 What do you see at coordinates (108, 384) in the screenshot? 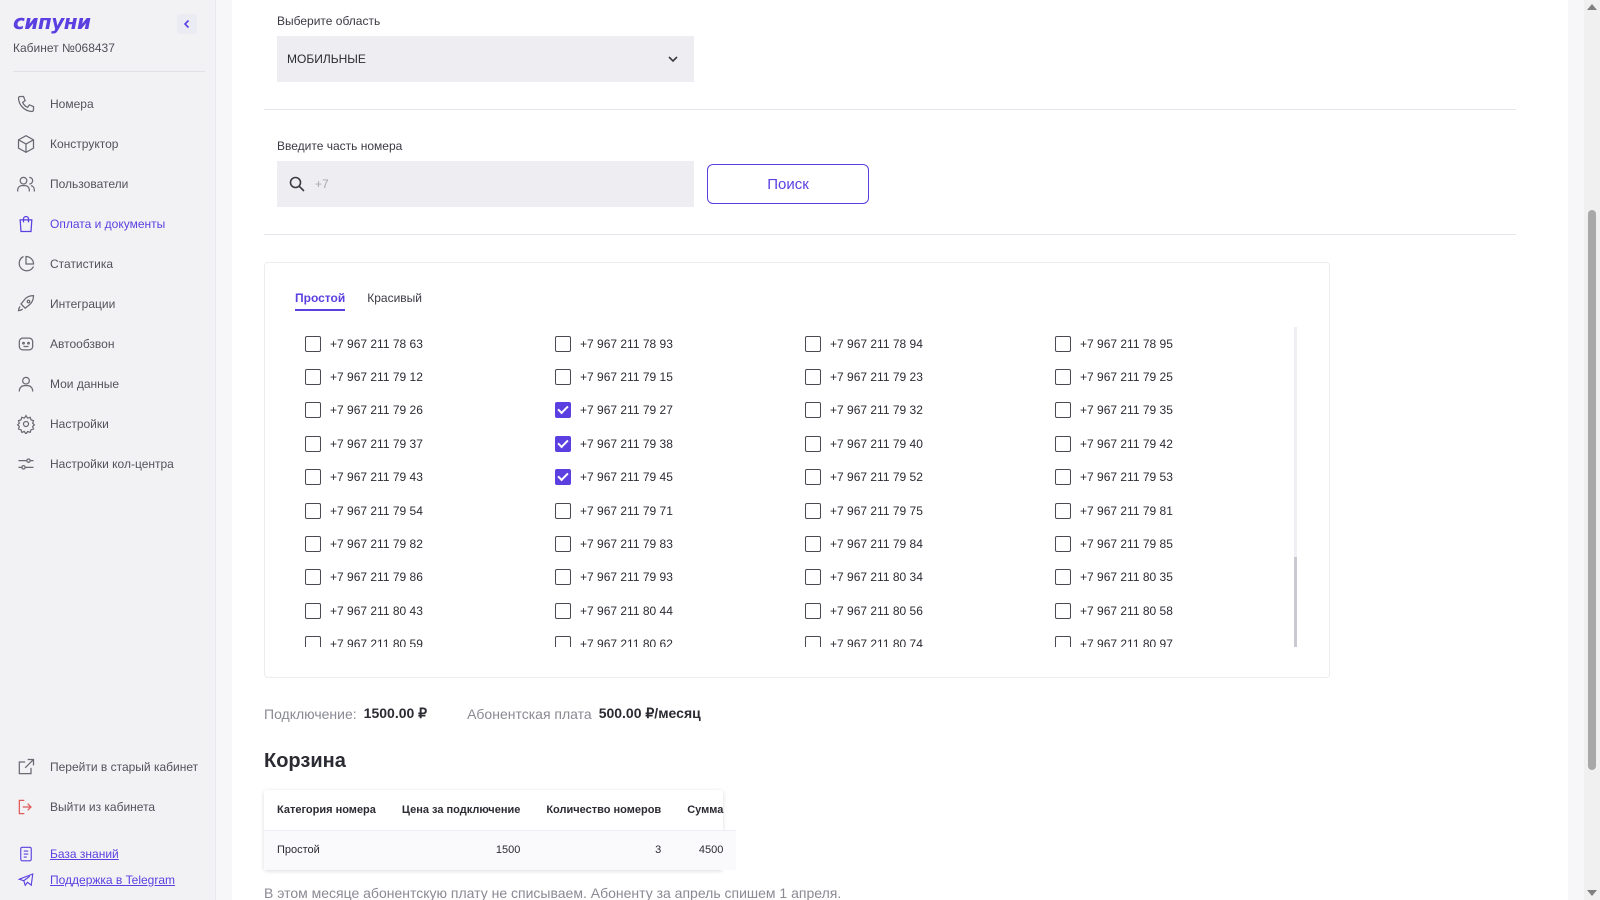
I see `sidebar-item-my-data: Мои данные` at bounding box center [108, 384].